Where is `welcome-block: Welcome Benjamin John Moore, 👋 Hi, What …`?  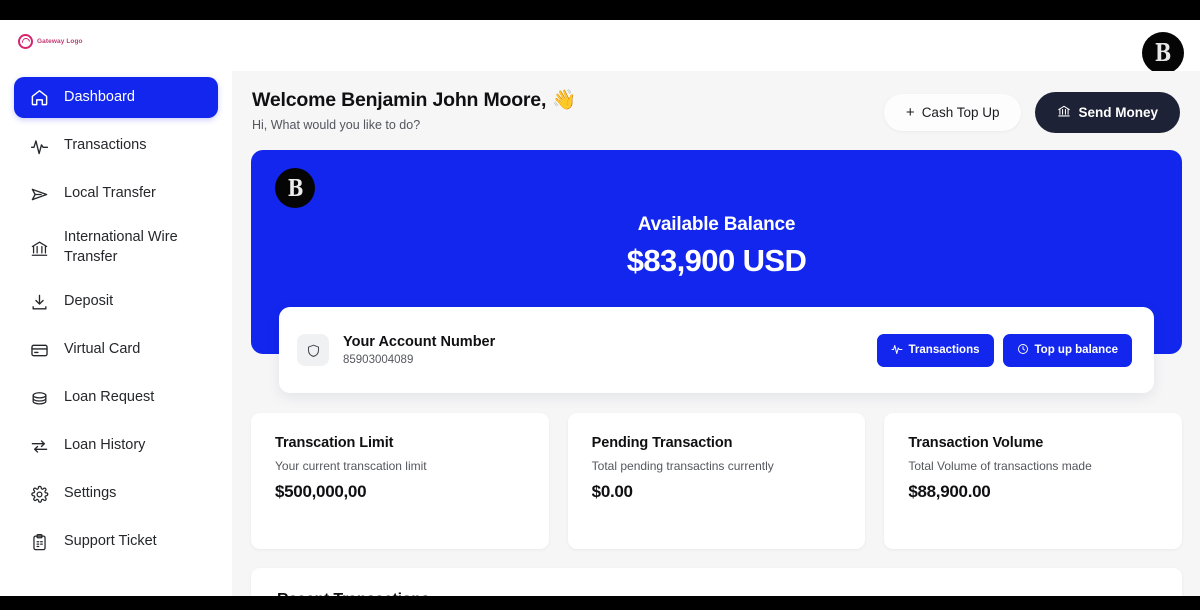
welcome-block: Welcome Benjamin John Moore, 👋 Hi, What … is located at coordinates (414, 110).